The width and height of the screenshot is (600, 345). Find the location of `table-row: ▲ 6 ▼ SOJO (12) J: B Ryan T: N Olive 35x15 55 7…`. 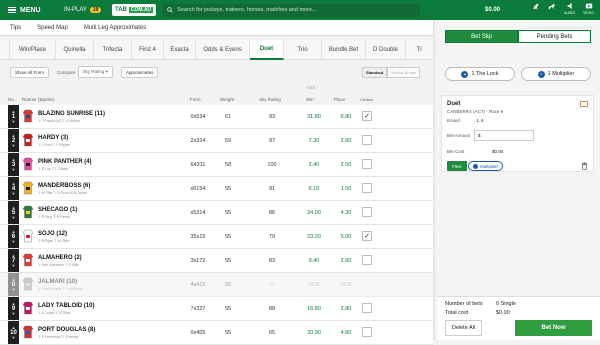

table-row: ▲ 6 ▼ SOJO (12) J: B Ryan T: N Olive 35x15 55 7… is located at coordinates (216, 237).